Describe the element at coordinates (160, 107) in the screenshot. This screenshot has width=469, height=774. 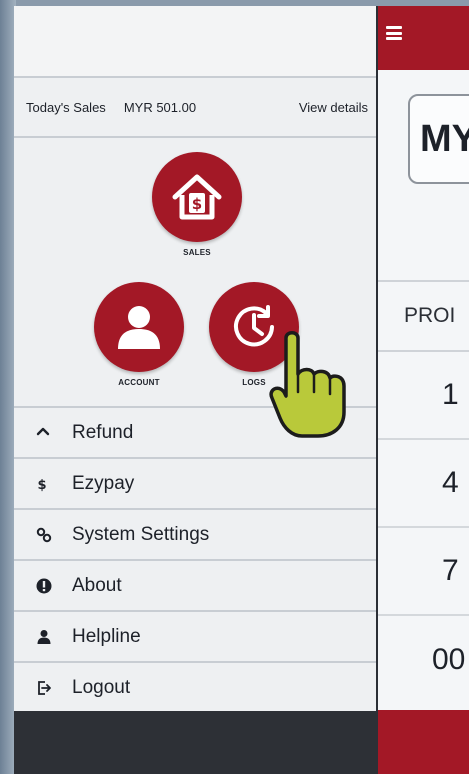
I see `todays-sales-amount: MYR 501.00` at that location.